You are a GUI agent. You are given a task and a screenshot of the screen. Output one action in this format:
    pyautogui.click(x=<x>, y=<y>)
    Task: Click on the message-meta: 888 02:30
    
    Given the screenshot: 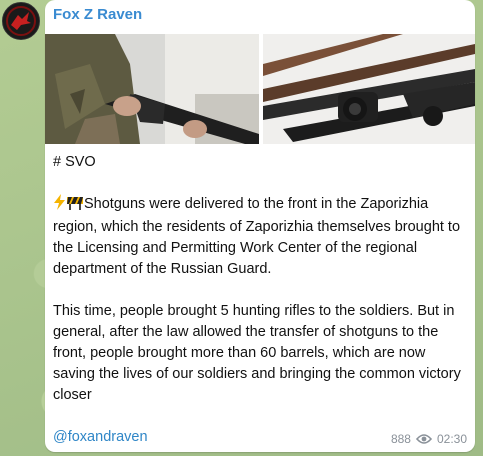 What is the action you would take?
    pyautogui.click(x=429, y=439)
    